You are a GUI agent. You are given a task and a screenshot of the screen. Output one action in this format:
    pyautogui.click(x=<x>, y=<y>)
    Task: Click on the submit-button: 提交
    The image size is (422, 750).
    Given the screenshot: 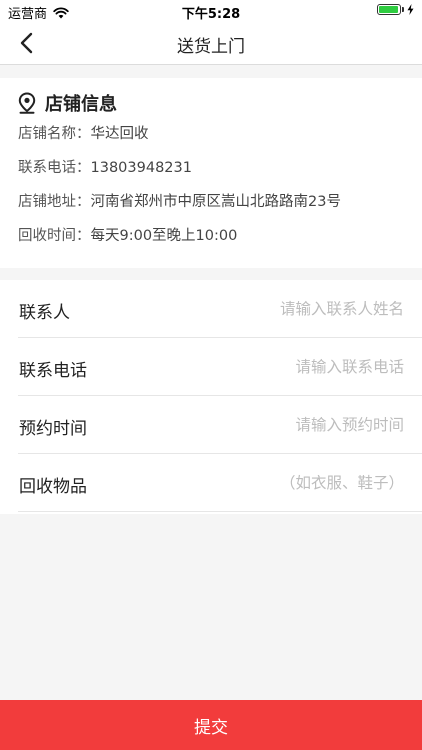 What is the action you would take?
    pyautogui.click(x=211, y=725)
    